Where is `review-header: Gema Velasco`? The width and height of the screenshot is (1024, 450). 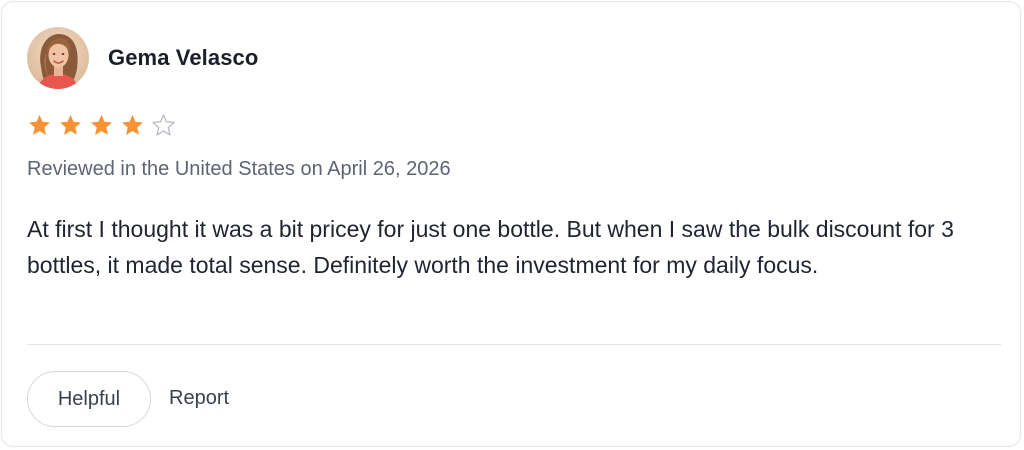 review-header: Gema Velasco is located at coordinates (142, 58).